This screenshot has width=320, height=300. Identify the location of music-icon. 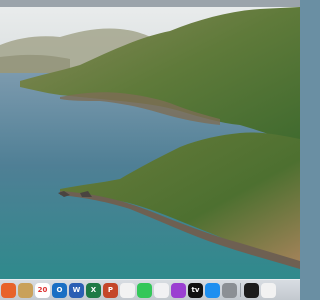
(161, 290).